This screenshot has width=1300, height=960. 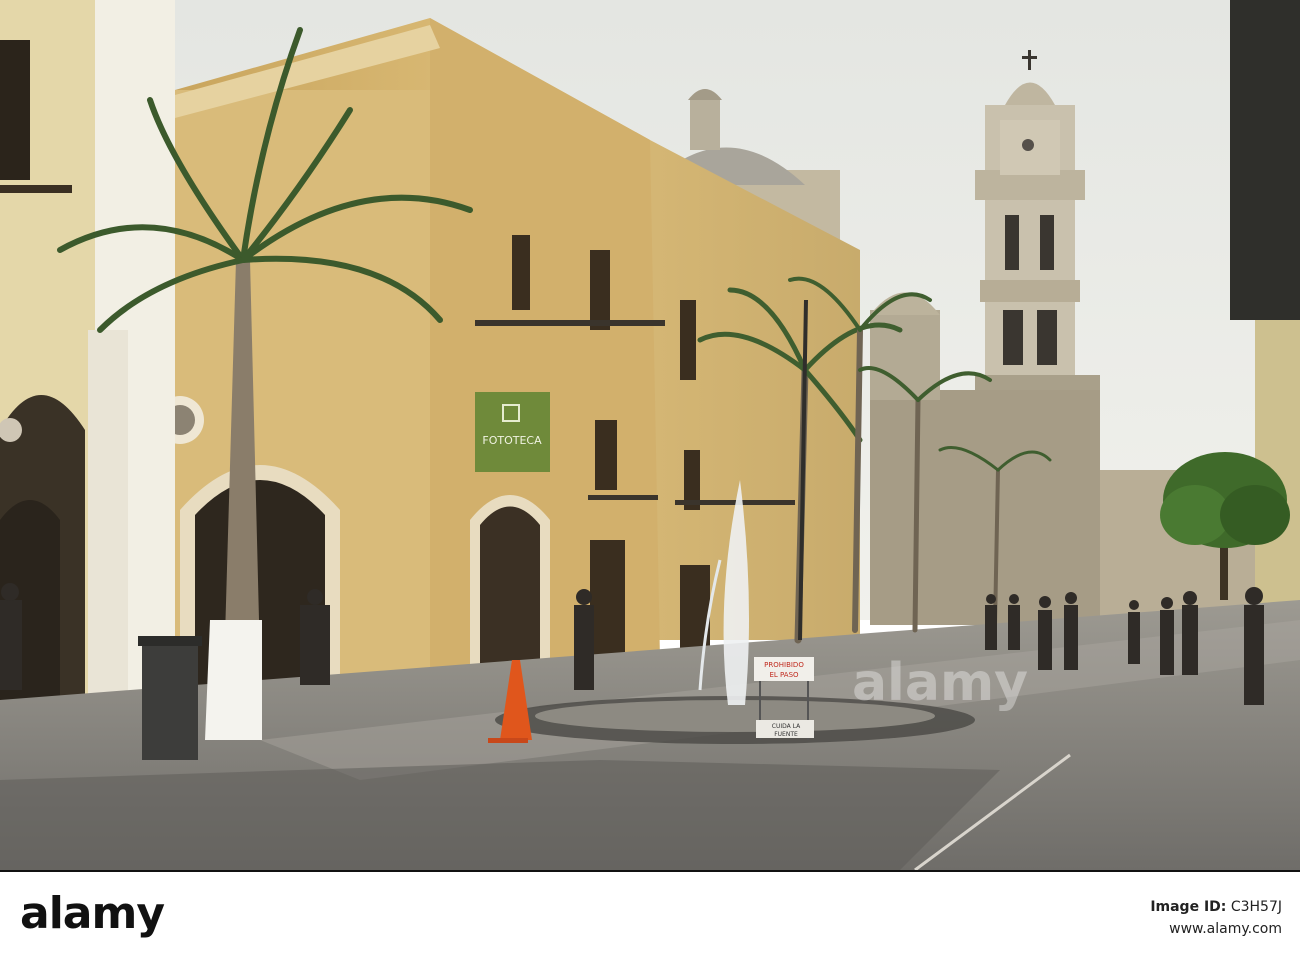 I want to click on footer-divider, so click(x=650, y=871).